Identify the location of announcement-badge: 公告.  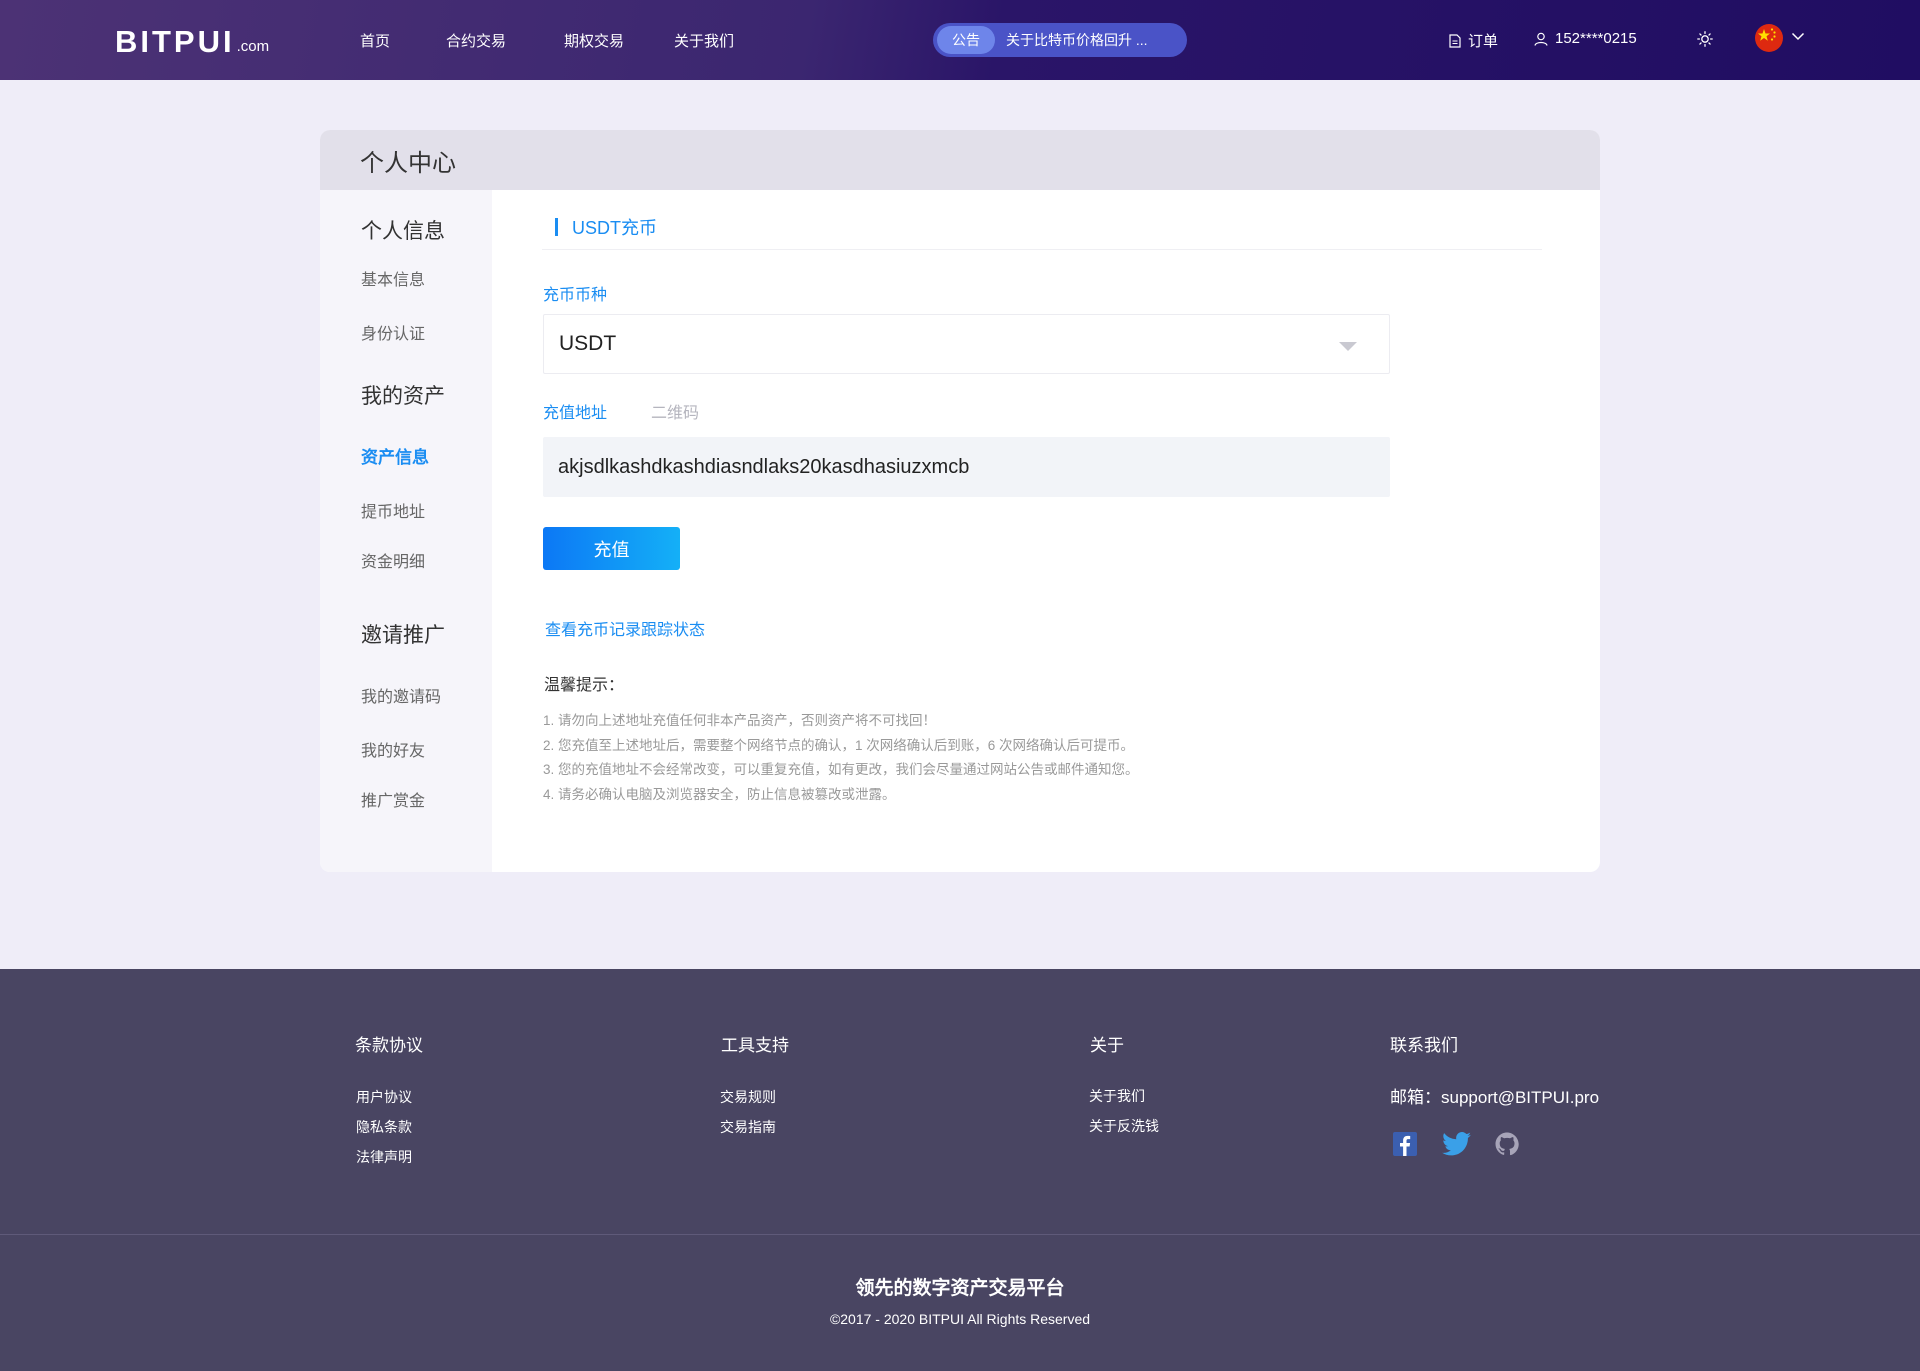
(966, 40).